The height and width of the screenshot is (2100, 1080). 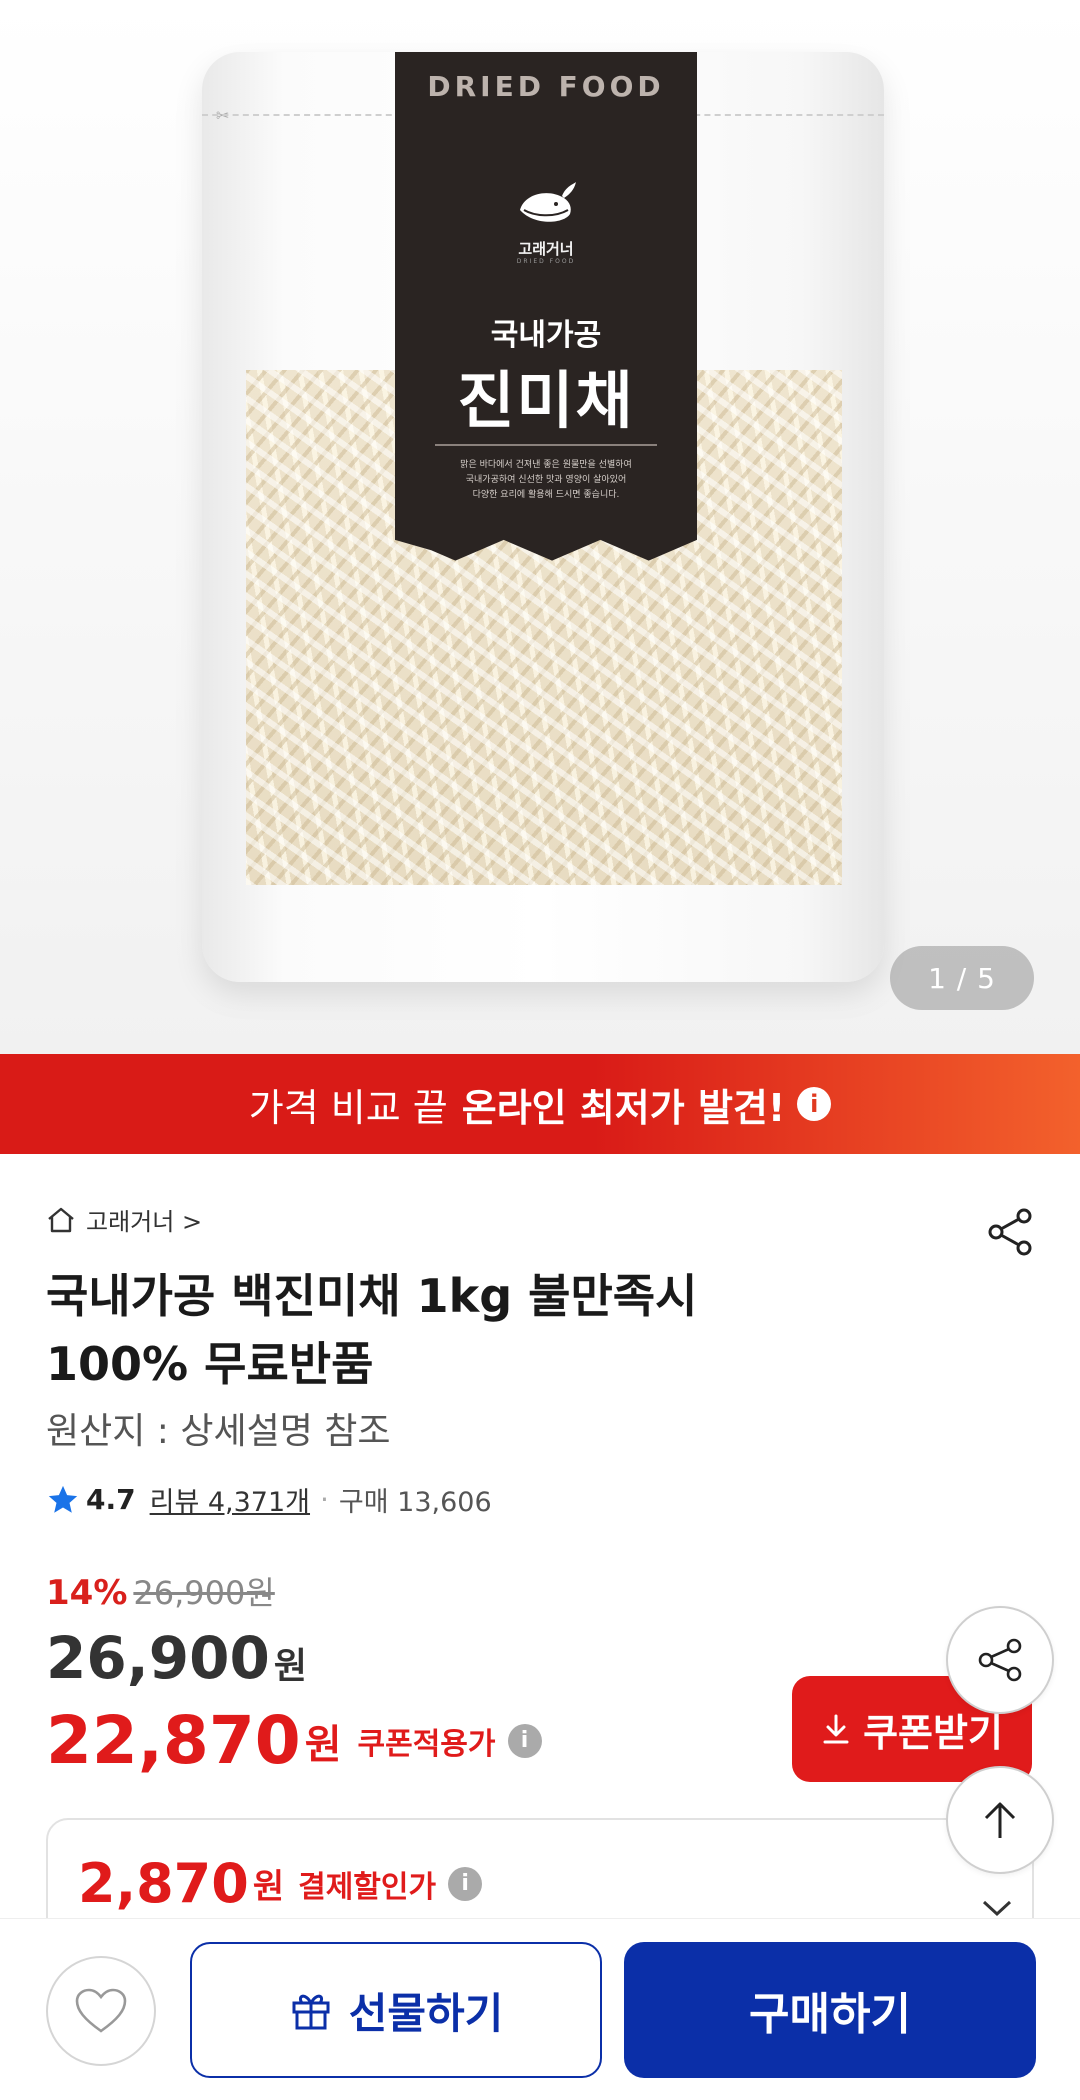 What do you see at coordinates (290, 1666) in the screenshot?
I see `sale-price-unit: 원` at bounding box center [290, 1666].